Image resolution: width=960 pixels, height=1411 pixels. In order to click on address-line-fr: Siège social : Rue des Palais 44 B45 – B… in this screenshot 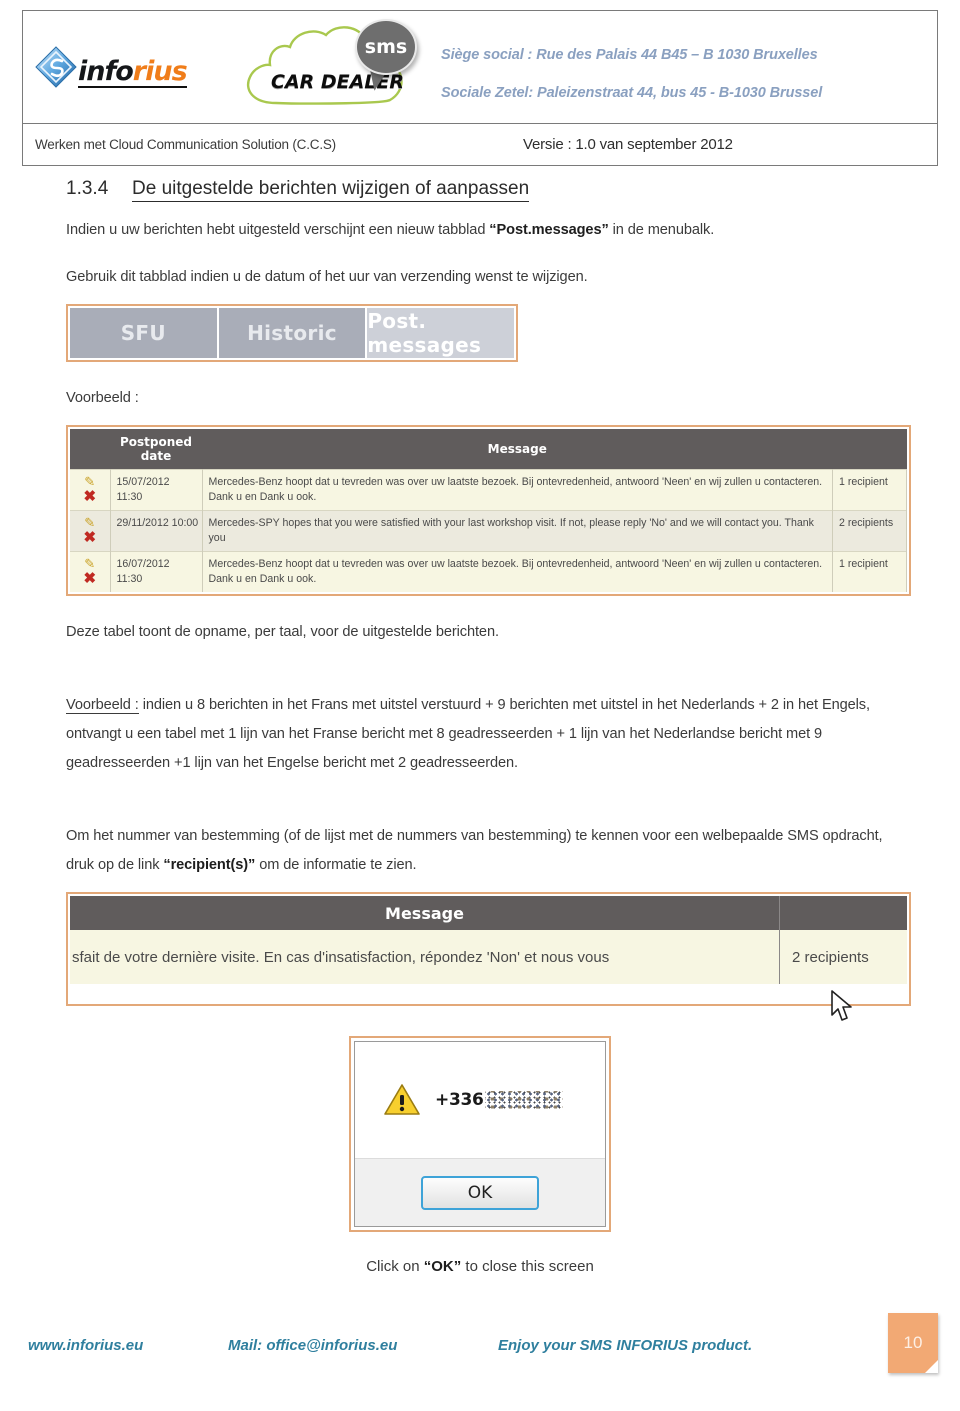, I will do `click(629, 55)`.